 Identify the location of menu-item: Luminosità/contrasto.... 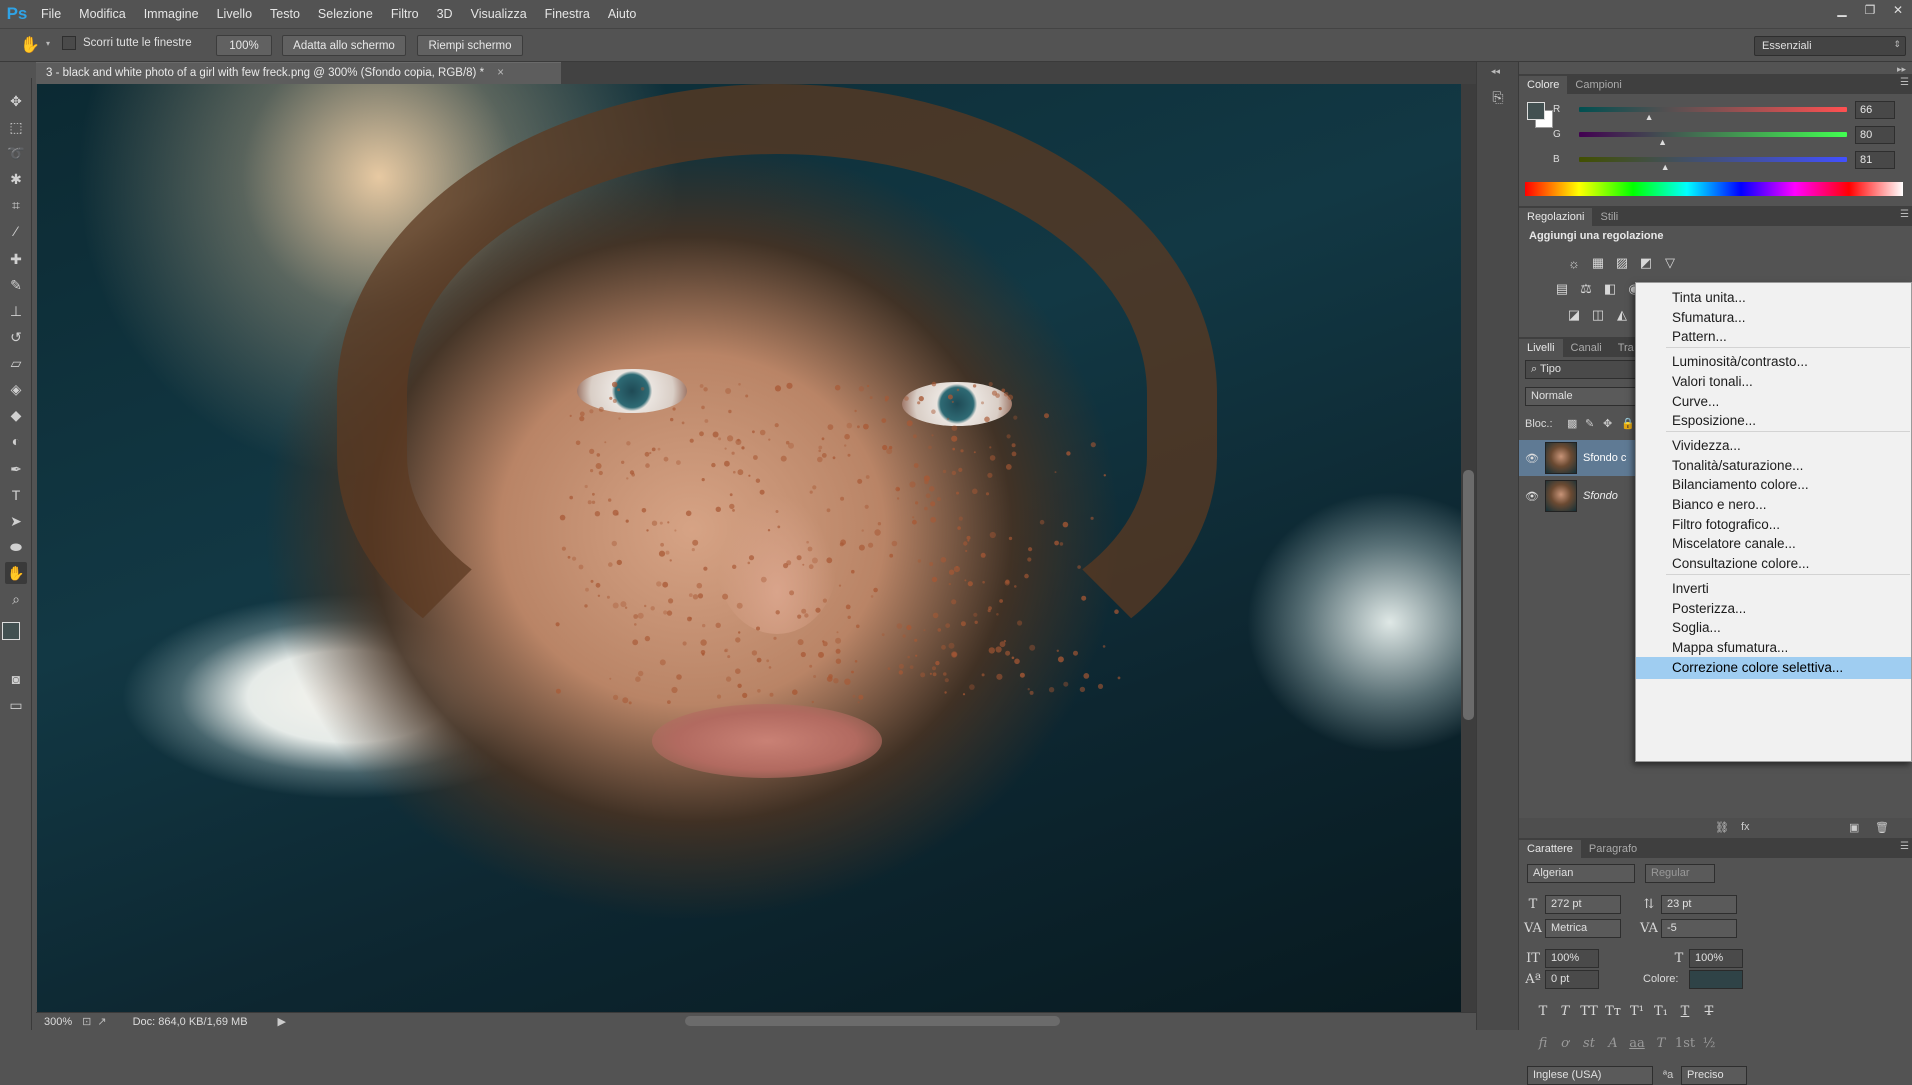
(1773, 362).